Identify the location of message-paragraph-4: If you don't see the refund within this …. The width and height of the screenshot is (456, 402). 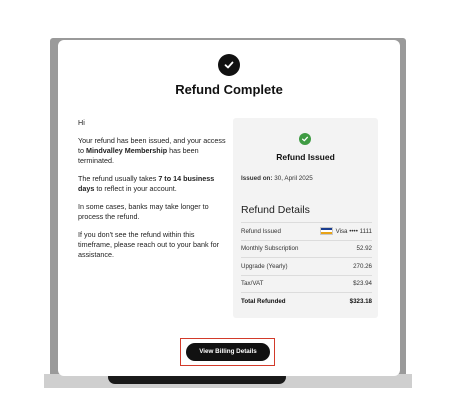
(149, 244).